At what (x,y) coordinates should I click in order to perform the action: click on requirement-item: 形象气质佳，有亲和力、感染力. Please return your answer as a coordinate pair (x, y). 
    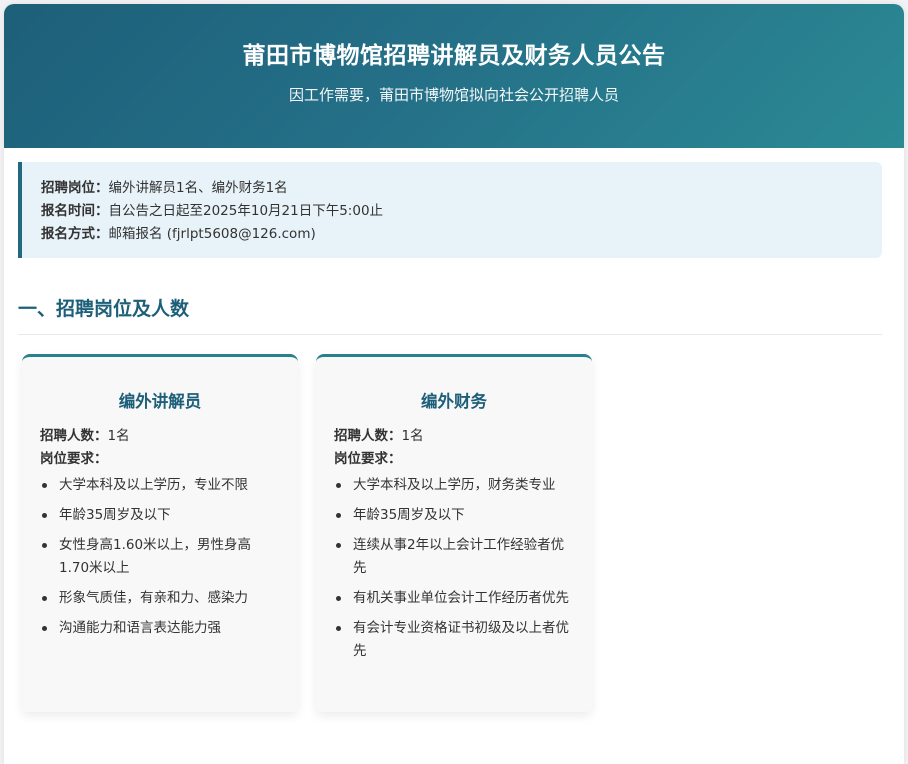
    Looking at the image, I should click on (160, 598).